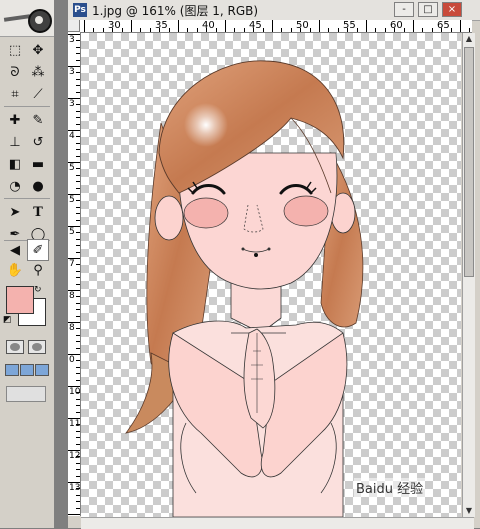 The height and width of the screenshot is (529, 480). Describe the element at coordinates (72, 296) in the screenshot. I see `ruler-label: 8` at that location.